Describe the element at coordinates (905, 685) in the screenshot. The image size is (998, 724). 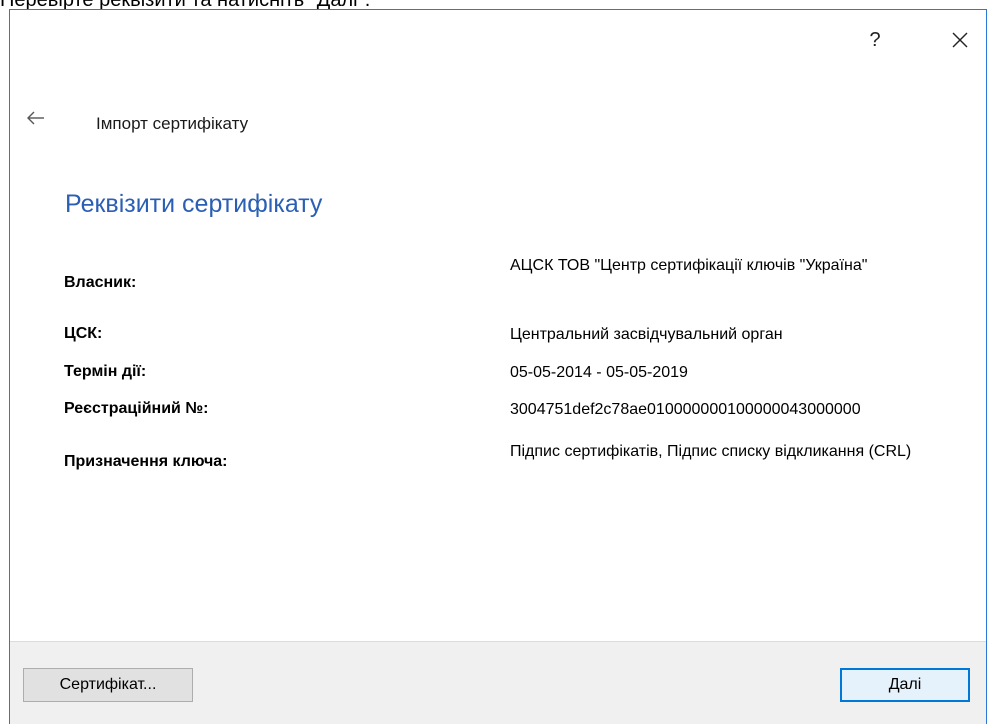
I see `next-button: Далі` at that location.